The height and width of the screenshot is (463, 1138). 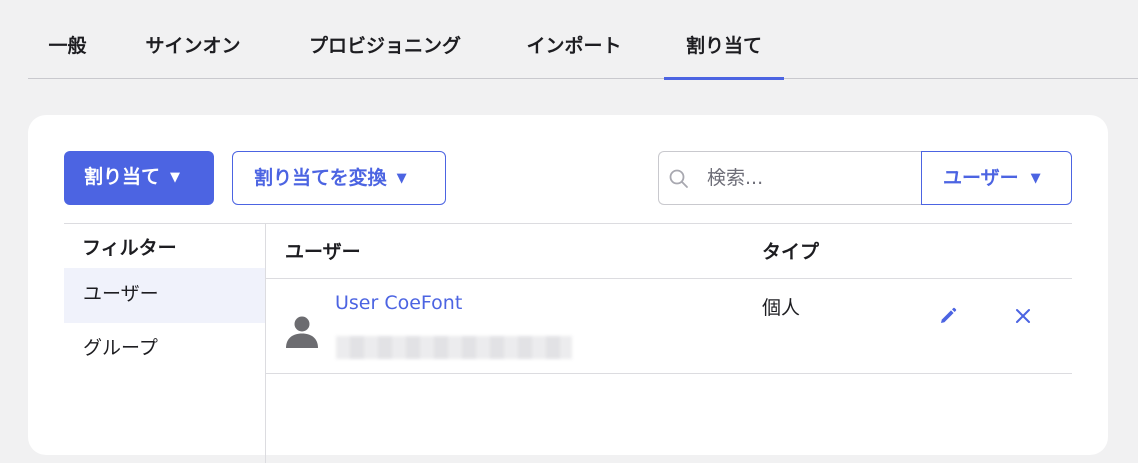 What do you see at coordinates (385, 39) in the screenshot?
I see `tab-provisioning: プロビジョニング` at bounding box center [385, 39].